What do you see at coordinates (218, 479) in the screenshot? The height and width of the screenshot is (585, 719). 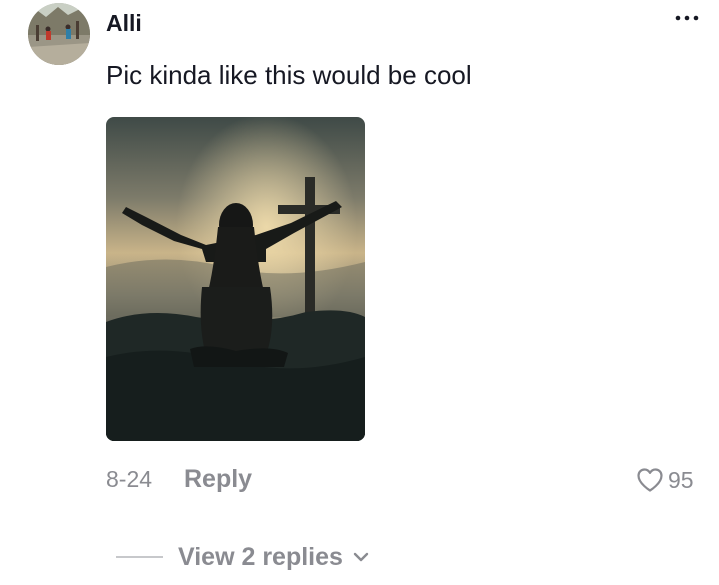 I see `reply-button: Reply` at bounding box center [218, 479].